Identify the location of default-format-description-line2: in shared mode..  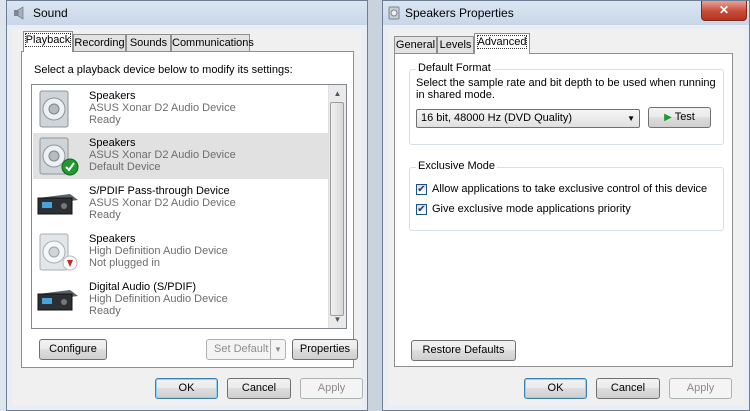
(455, 95).